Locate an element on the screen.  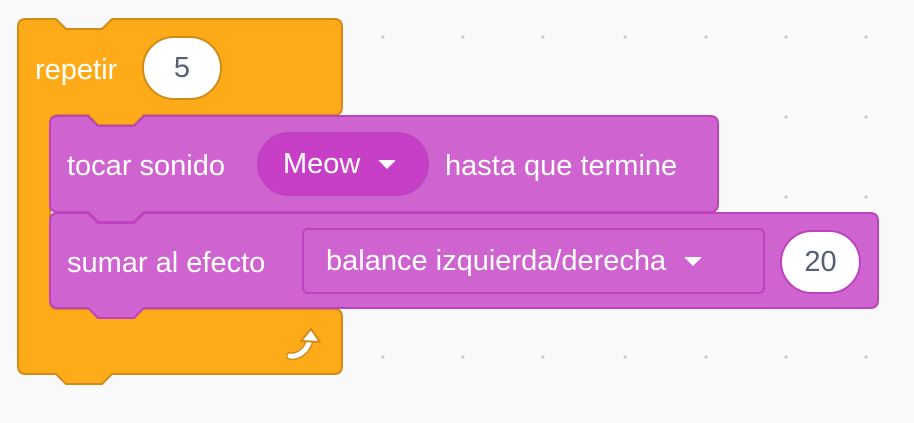
repeat-label: repetir is located at coordinates (76, 70).